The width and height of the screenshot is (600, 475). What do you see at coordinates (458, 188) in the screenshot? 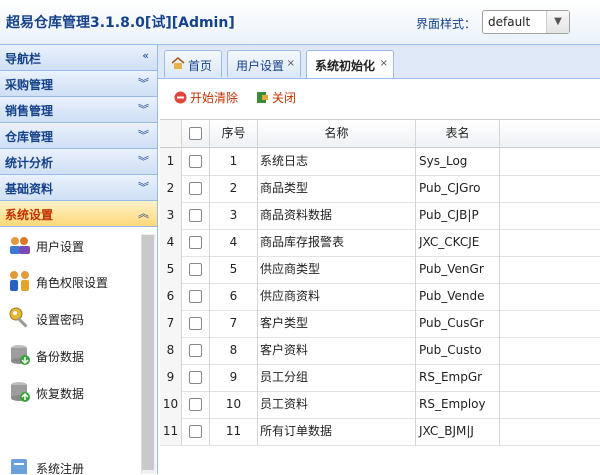
I see `cell-table: Pub_CJGro` at bounding box center [458, 188].